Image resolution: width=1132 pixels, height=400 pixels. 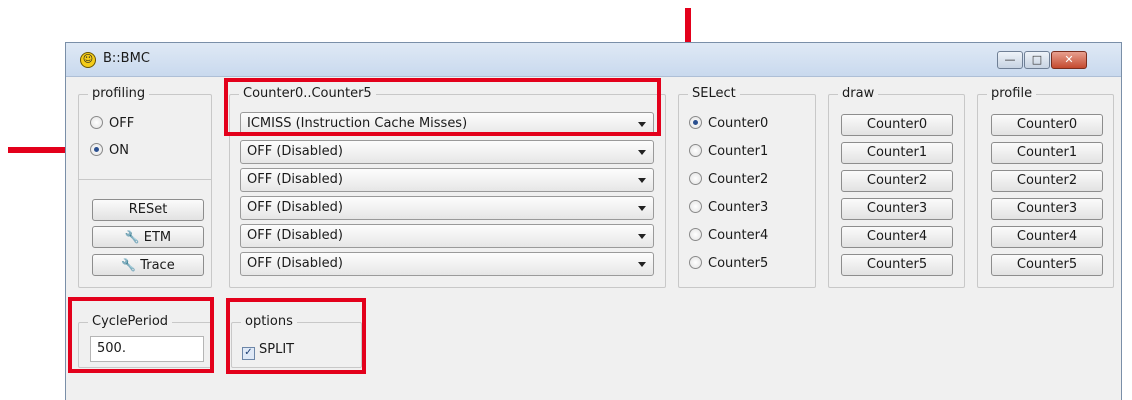 I want to click on select-counter5-radio: Counter5, so click(x=728, y=264).